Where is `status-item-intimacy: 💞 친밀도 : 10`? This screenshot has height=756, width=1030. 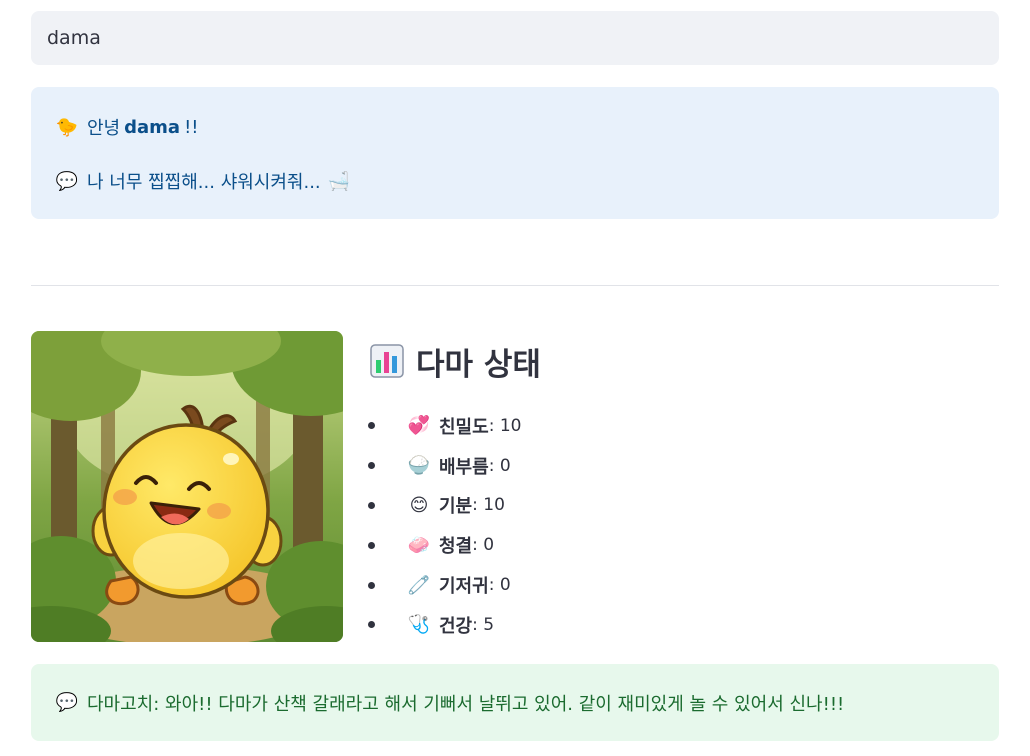
status-item-intimacy: 💞 친밀도 : 10 is located at coordinates (444, 426).